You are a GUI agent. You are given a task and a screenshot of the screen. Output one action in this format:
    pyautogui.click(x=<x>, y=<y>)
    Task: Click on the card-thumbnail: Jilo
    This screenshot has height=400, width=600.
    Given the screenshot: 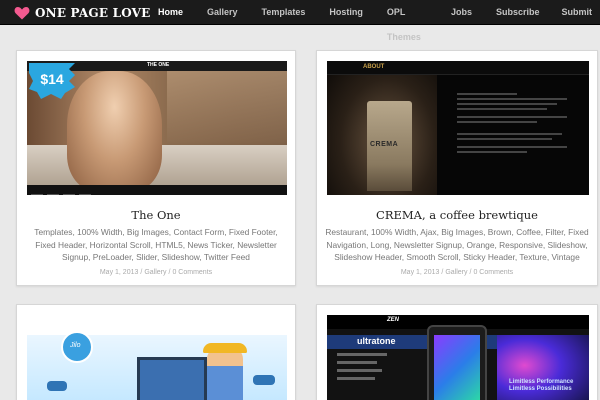 What is the action you would take?
    pyautogui.click(x=157, y=357)
    